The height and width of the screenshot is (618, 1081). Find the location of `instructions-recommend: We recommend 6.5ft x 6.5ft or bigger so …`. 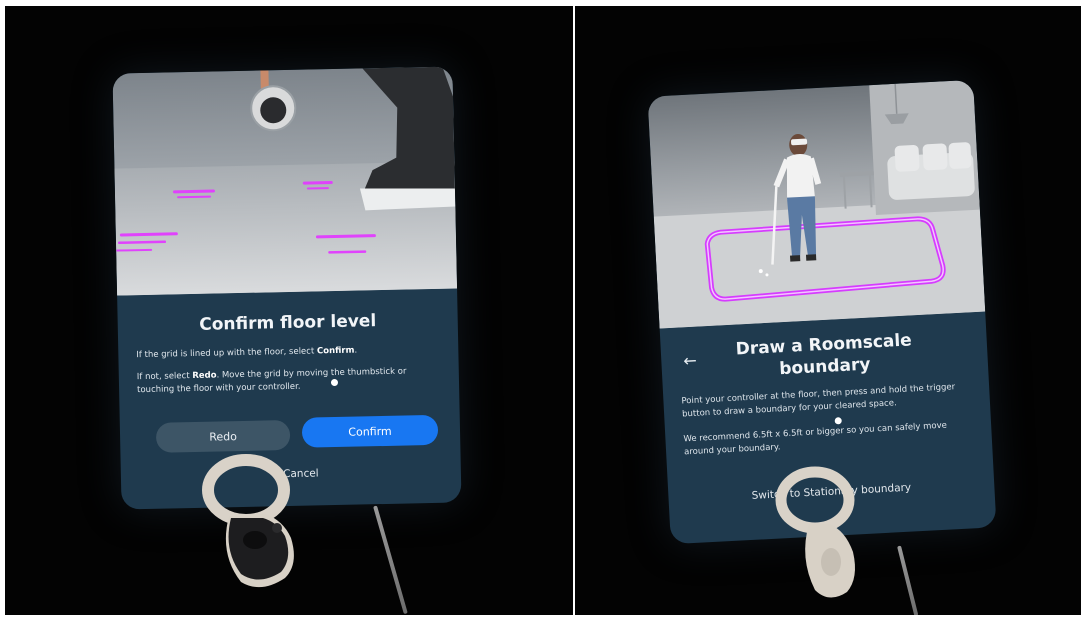

instructions-recommend: We recommend 6.5ft x 6.5ft or bigger so … is located at coordinates (815, 439).